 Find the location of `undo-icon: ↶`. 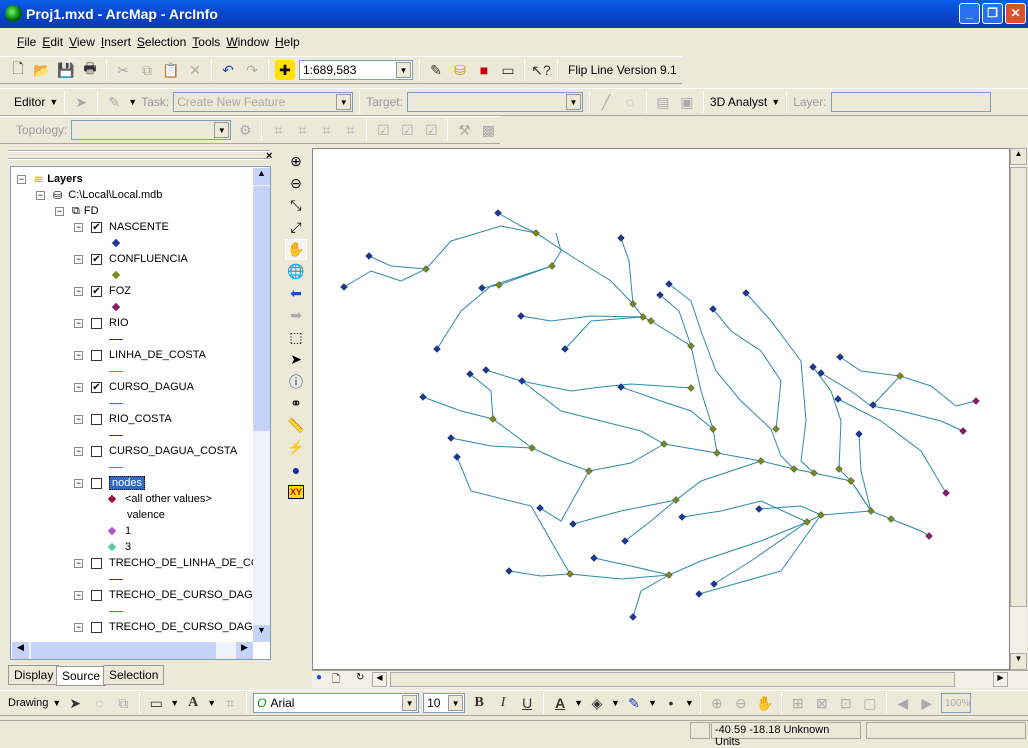

undo-icon: ↶ is located at coordinates (228, 70).